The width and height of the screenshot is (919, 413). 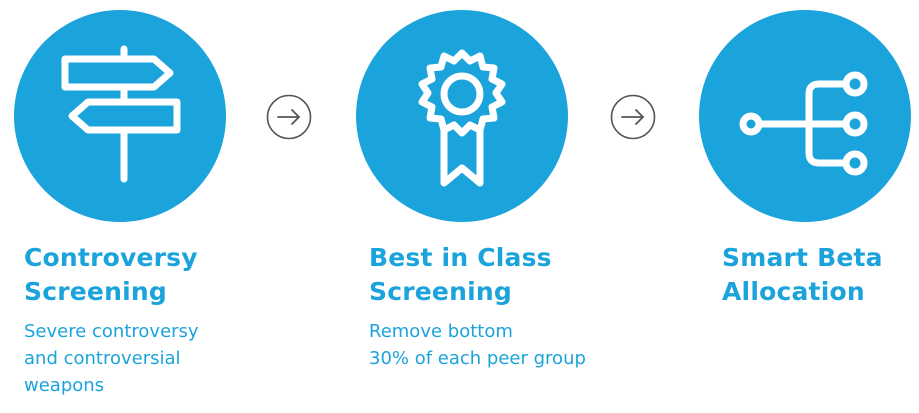 I want to click on step-1-circle, so click(x=120, y=116).